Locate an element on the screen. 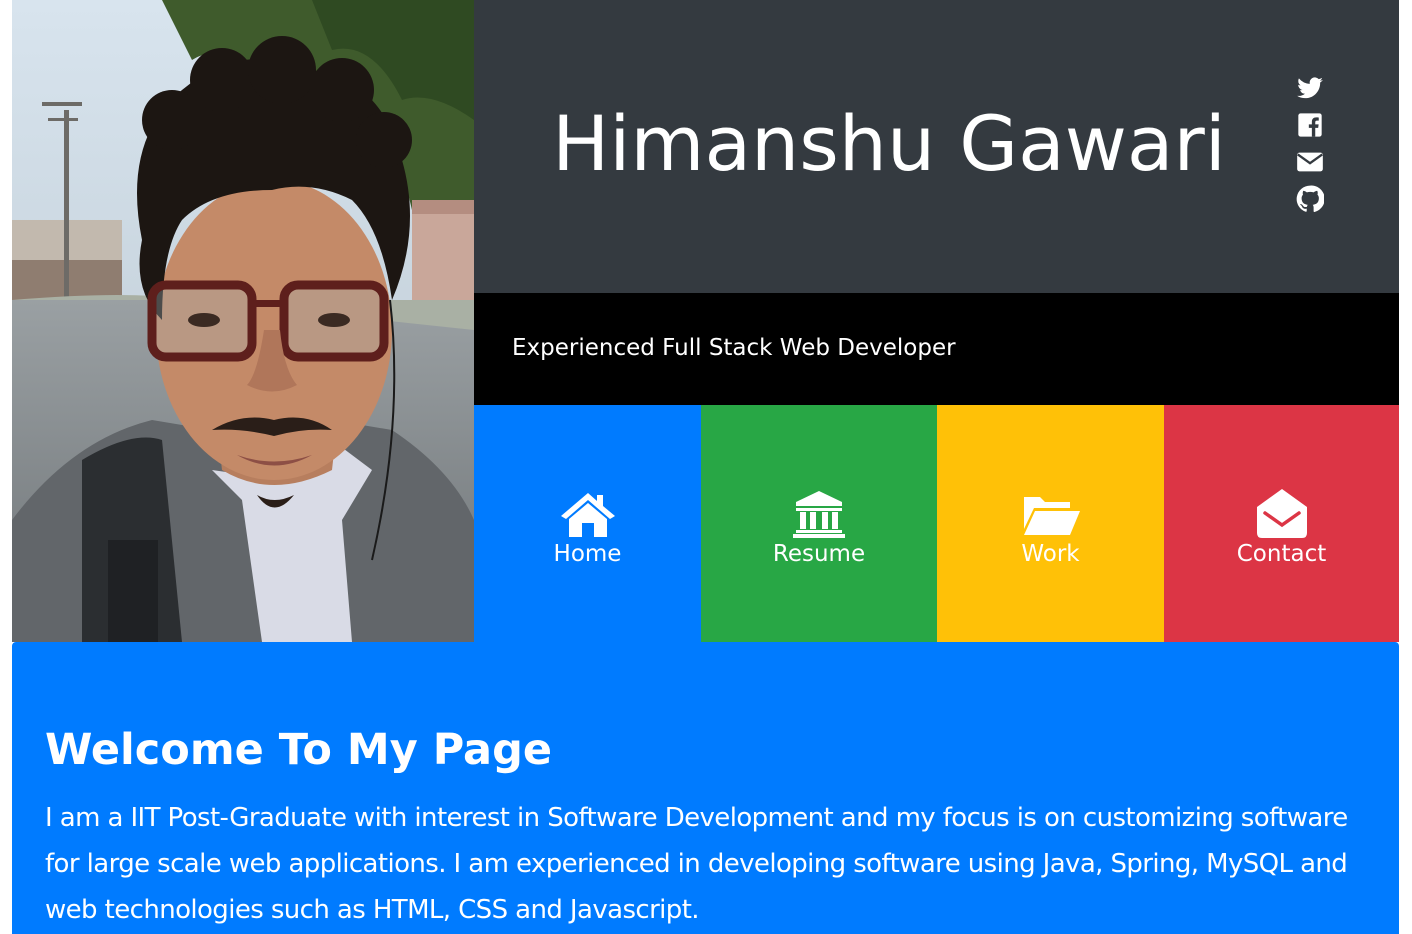 Image resolution: width=1412 pixels, height=934 pixels. social-links is located at coordinates (1311, 148).